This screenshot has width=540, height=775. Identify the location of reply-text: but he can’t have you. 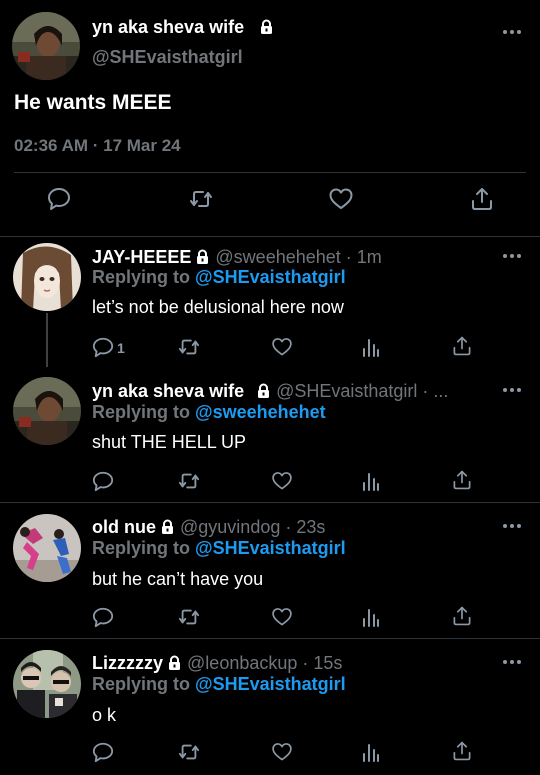
(178, 579).